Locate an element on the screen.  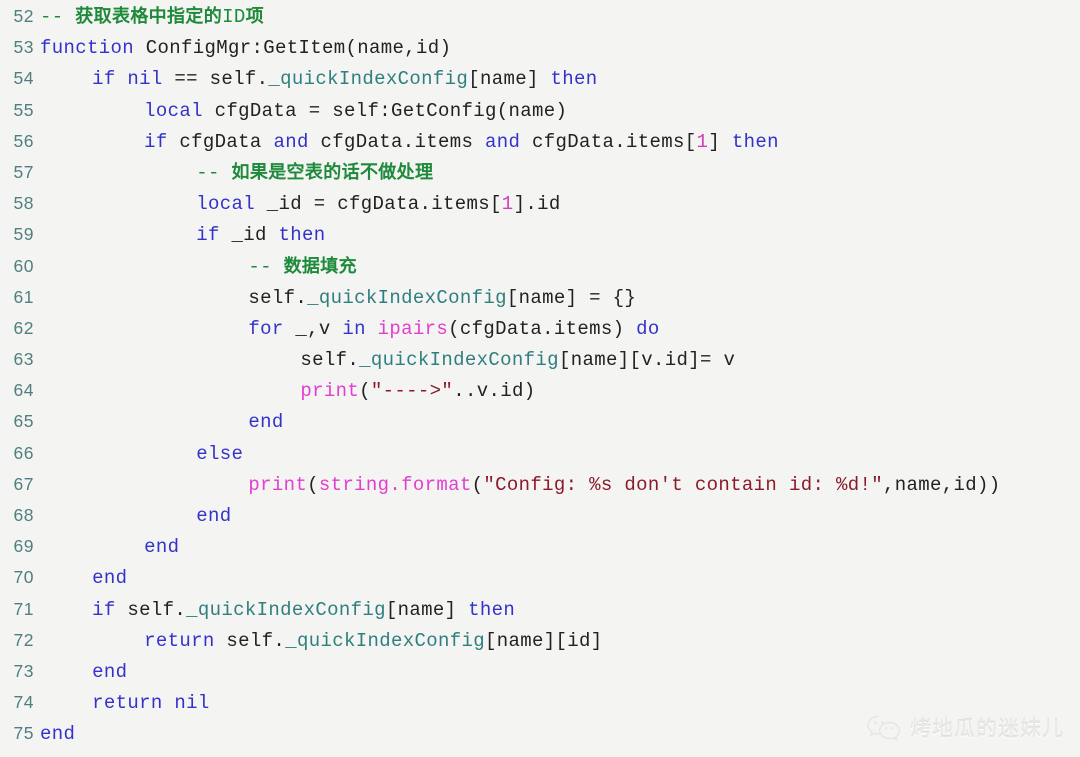
code-token: 数据填充 is located at coordinates (320, 266).